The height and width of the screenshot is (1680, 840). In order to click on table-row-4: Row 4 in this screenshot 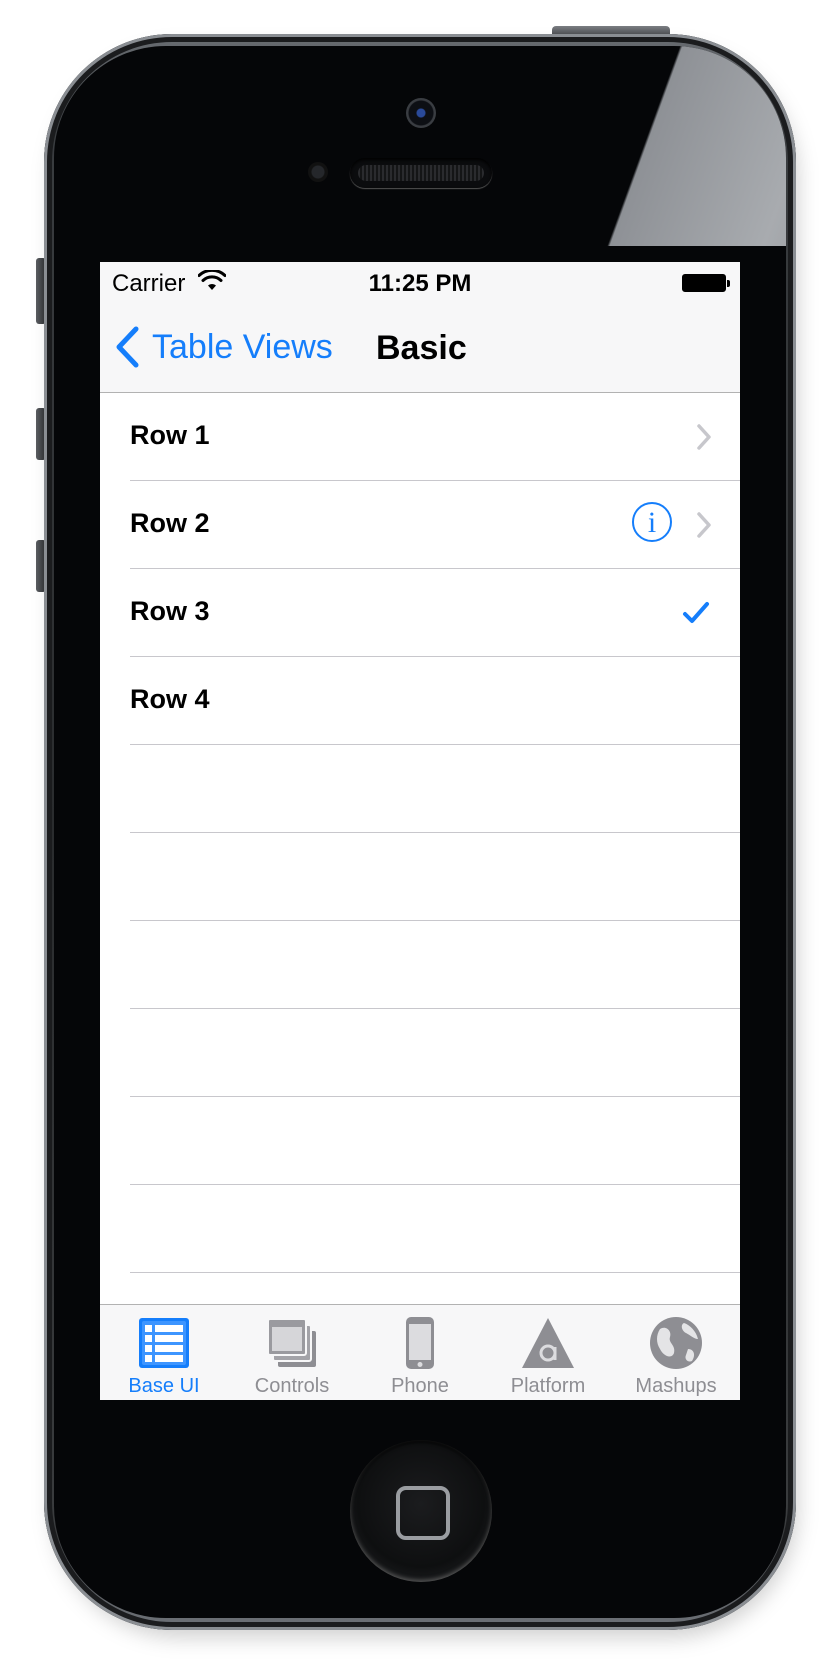, I will do `click(435, 701)`.